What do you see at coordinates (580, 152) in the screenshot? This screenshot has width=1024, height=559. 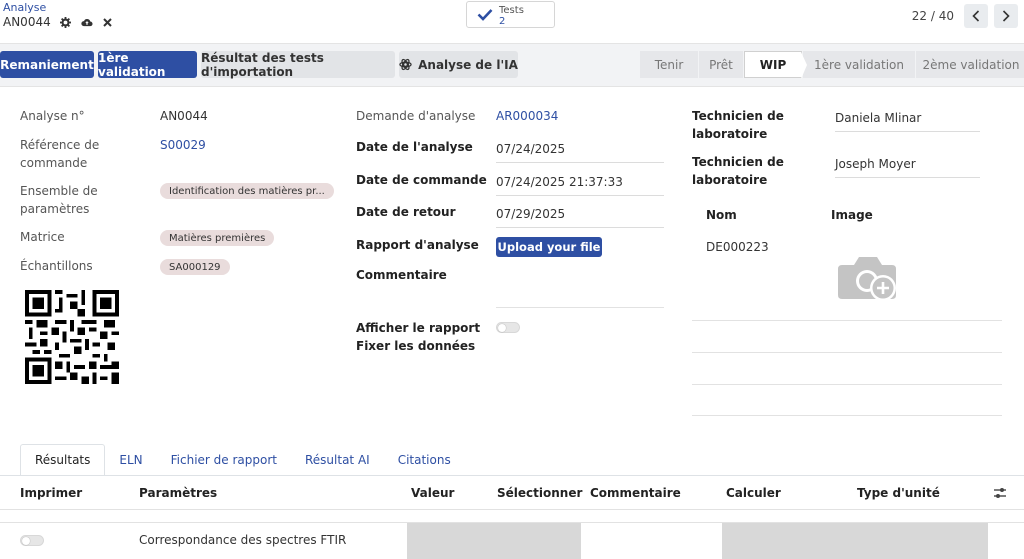 I see `analysis-date-field: 07/24/2025` at bounding box center [580, 152].